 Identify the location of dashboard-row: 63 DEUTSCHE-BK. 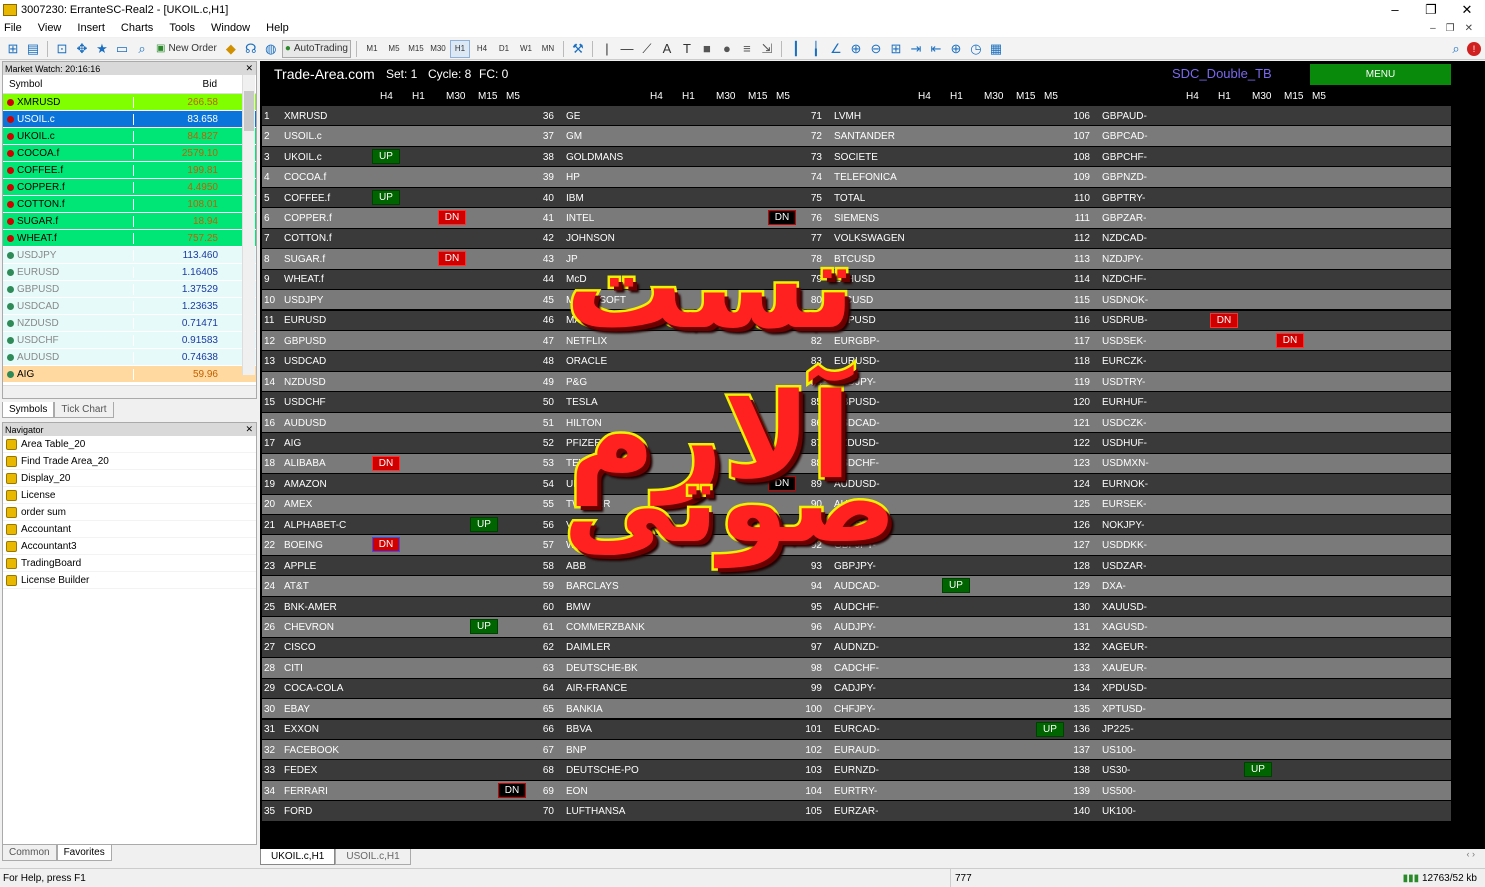
(663, 668).